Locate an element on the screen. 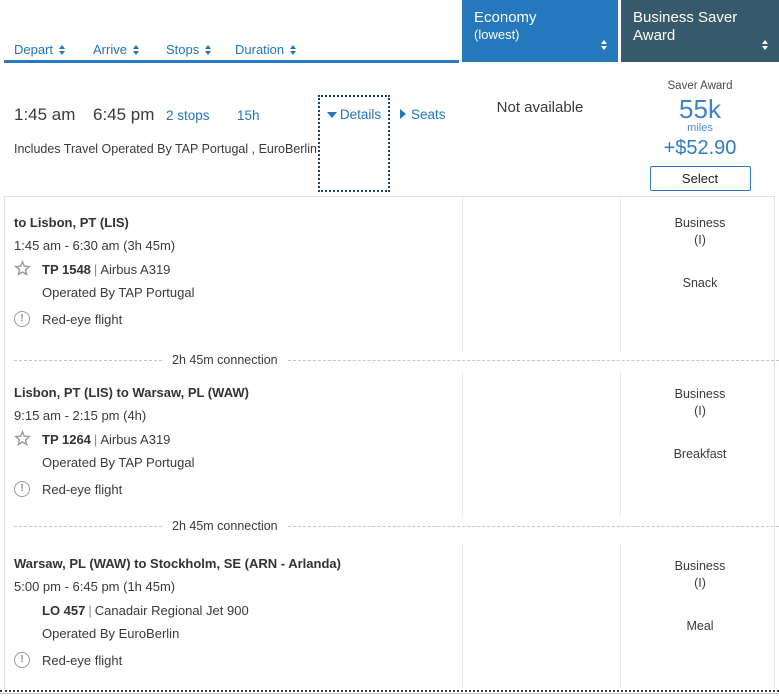  segment-route: Lisbon, PT (LIS) to Warsaw, PL (WAW) is located at coordinates (131, 392).